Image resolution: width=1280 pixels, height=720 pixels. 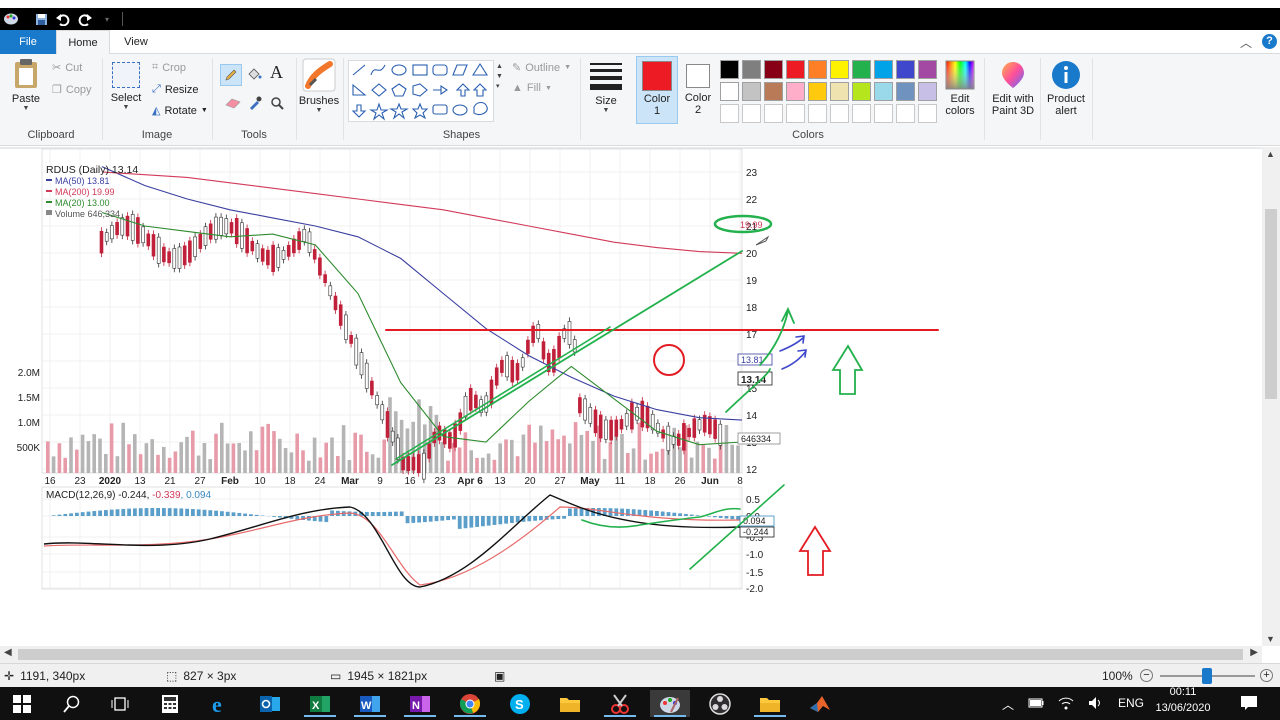 I want to click on paste-button: Paste ▼, so click(x=26, y=85).